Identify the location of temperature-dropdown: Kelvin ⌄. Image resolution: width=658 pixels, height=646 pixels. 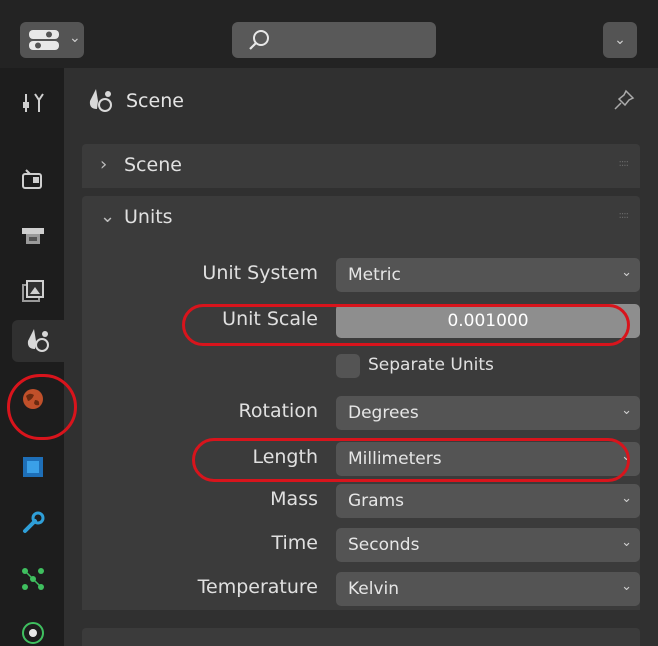
(488, 589).